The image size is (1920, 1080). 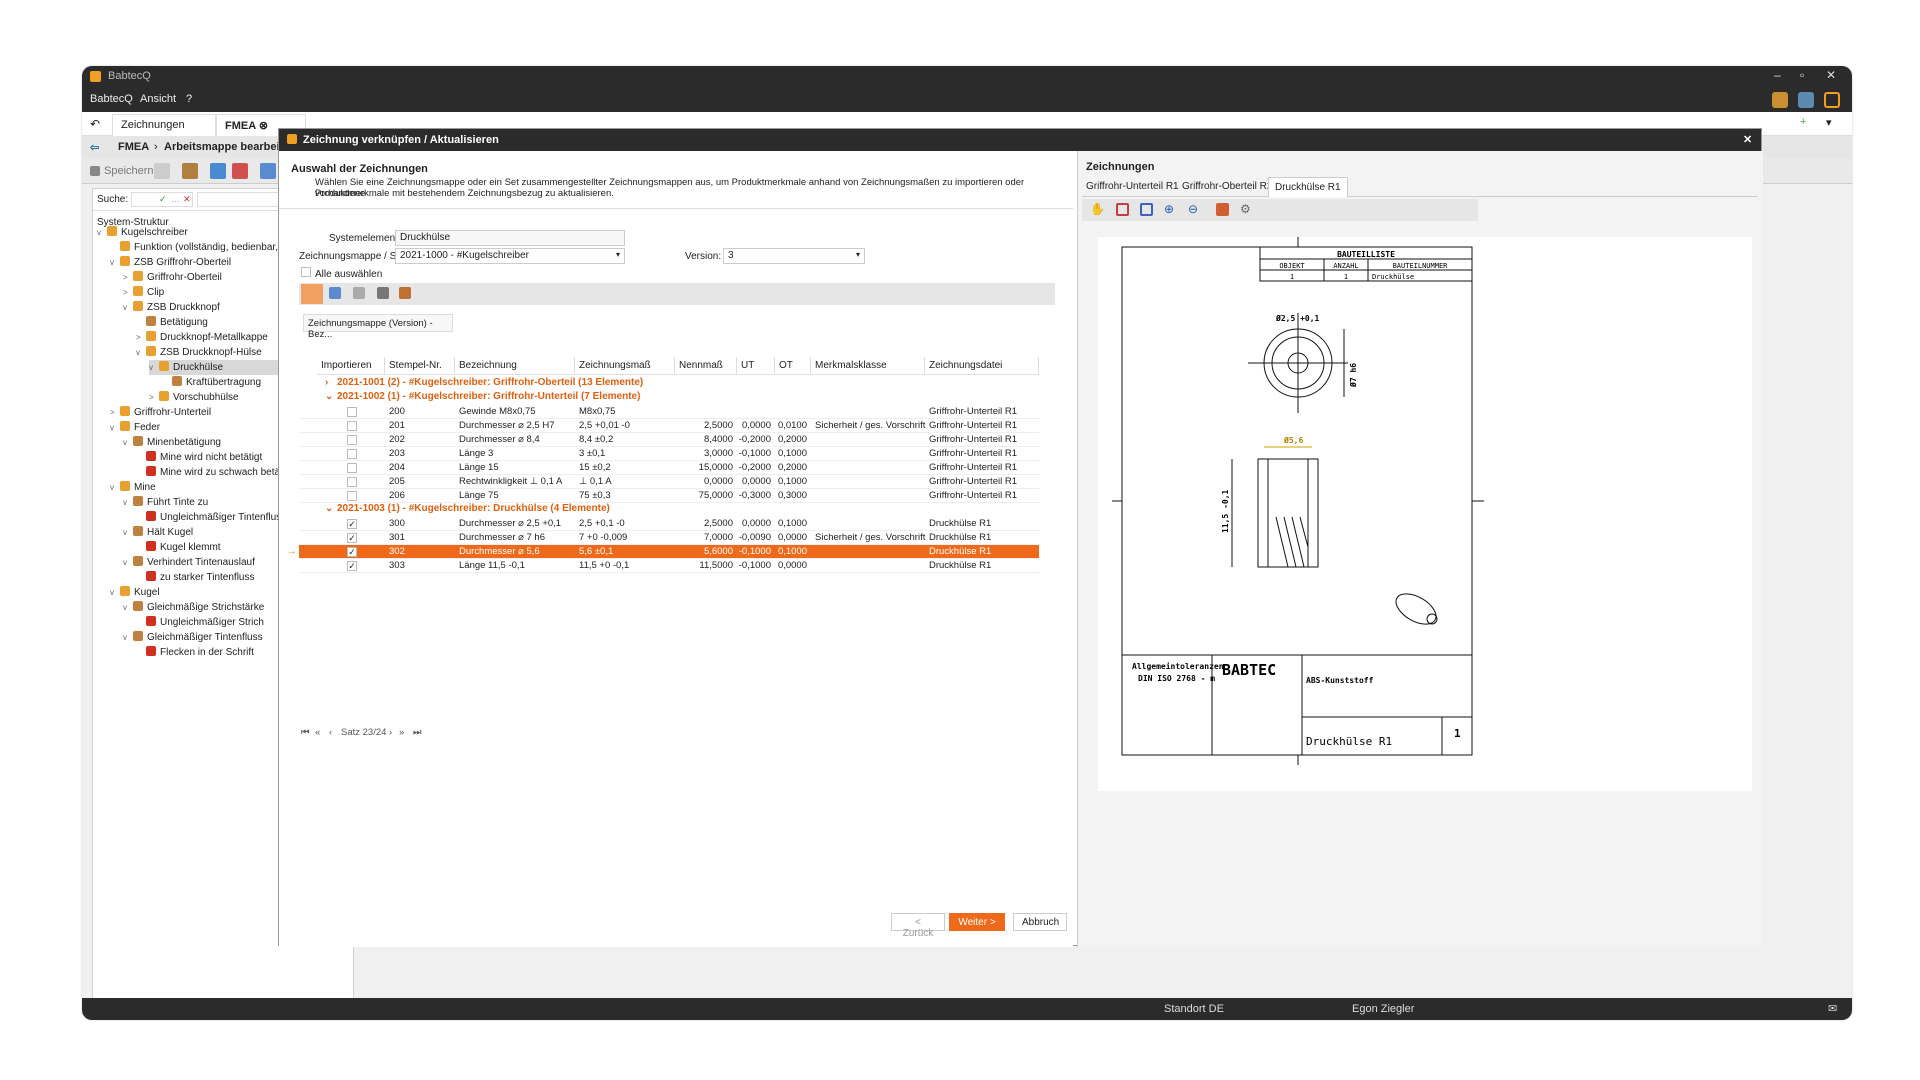 What do you see at coordinates (263, 126) in the screenshot?
I see `close-tab-icon: ⊗` at bounding box center [263, 126].